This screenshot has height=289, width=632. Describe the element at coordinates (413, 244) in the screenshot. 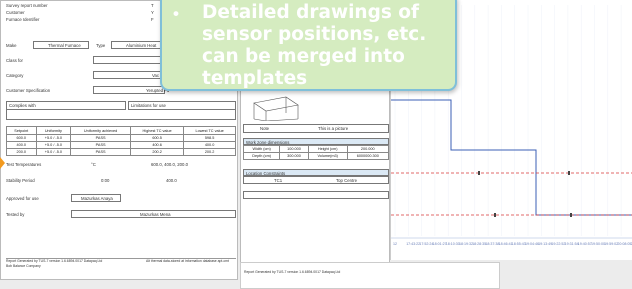

I see `x-tick-label: 17:43:22` at that location.